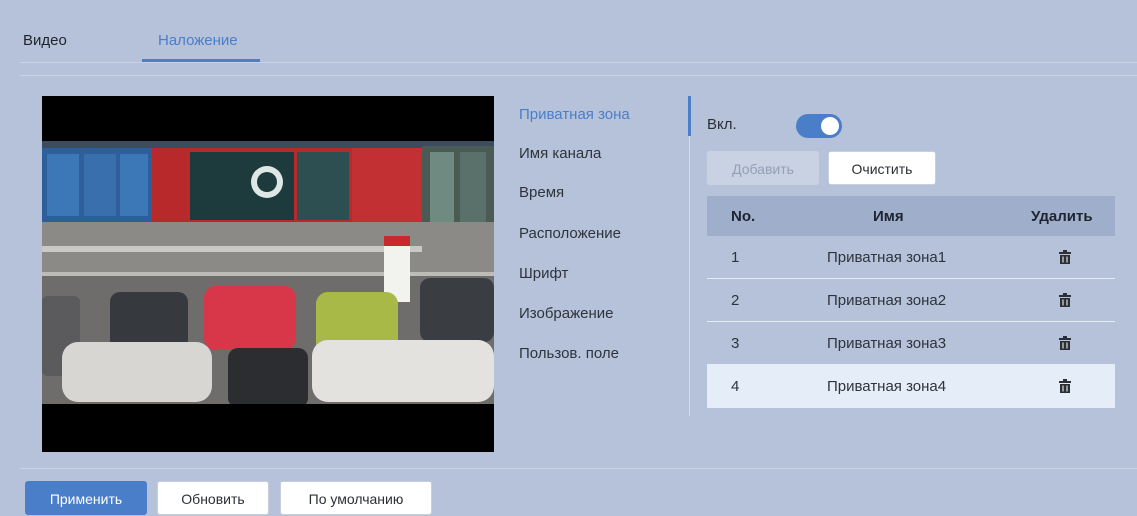 Image resolution: width=1137 pixels, height=516 pixels. I want to click on column-header-name: Имя, so click(888, 216).